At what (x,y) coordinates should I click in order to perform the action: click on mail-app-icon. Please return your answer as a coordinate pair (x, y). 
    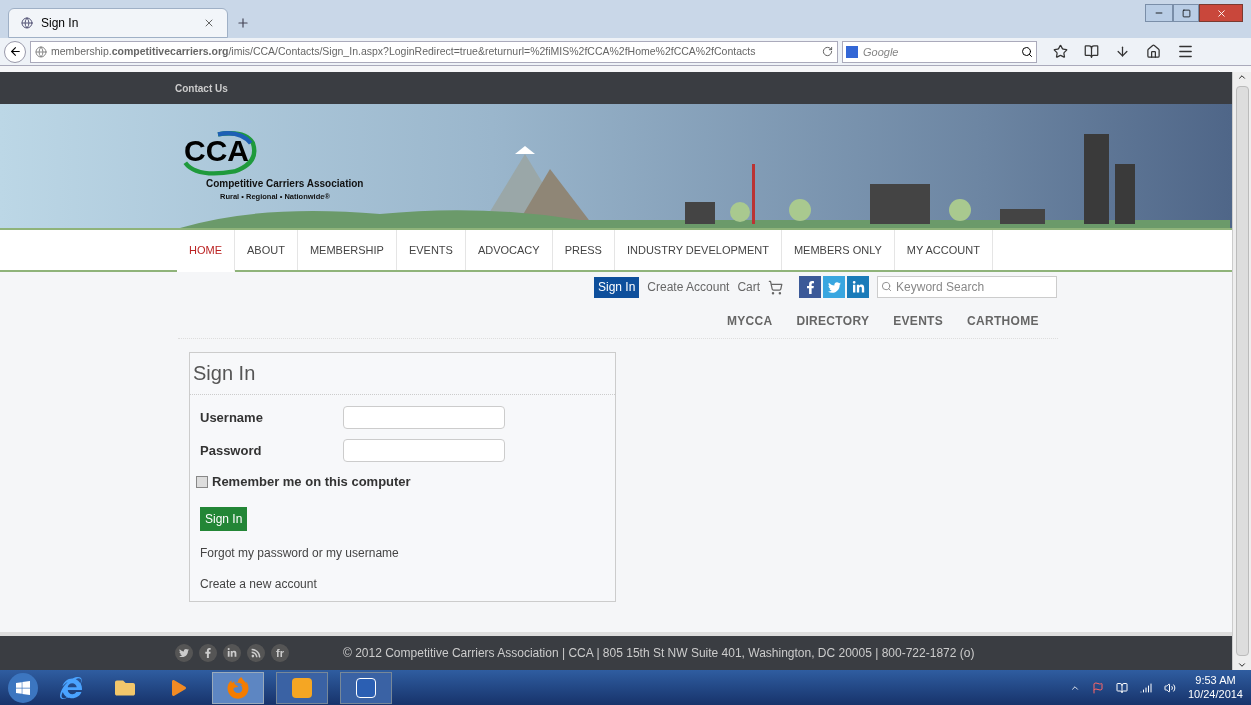
    Looking at the image, I should click on (302, 687).